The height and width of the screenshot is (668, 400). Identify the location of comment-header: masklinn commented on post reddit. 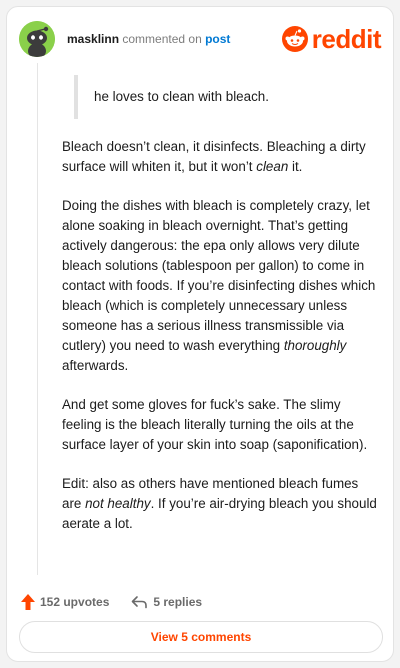
(200, 39).